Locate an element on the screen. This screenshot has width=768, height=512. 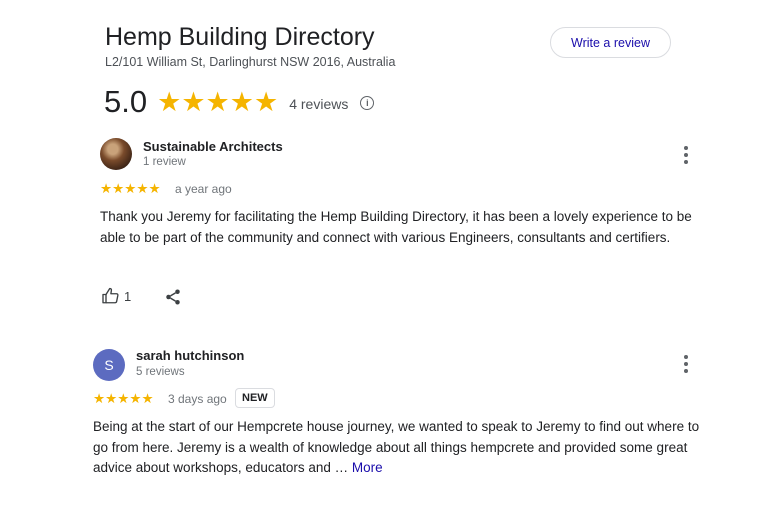
like-button: 1 is located at coordinates (116, 296).